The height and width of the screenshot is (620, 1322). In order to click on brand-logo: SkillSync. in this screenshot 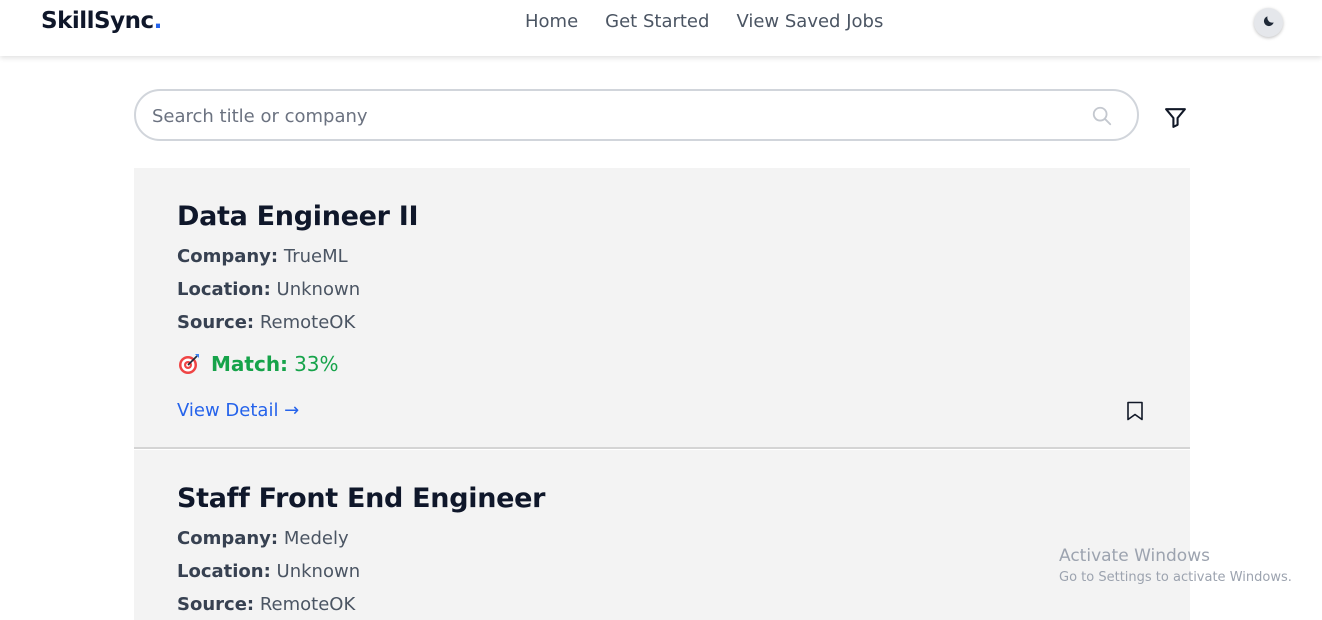, I will do `click(101, 21)`.